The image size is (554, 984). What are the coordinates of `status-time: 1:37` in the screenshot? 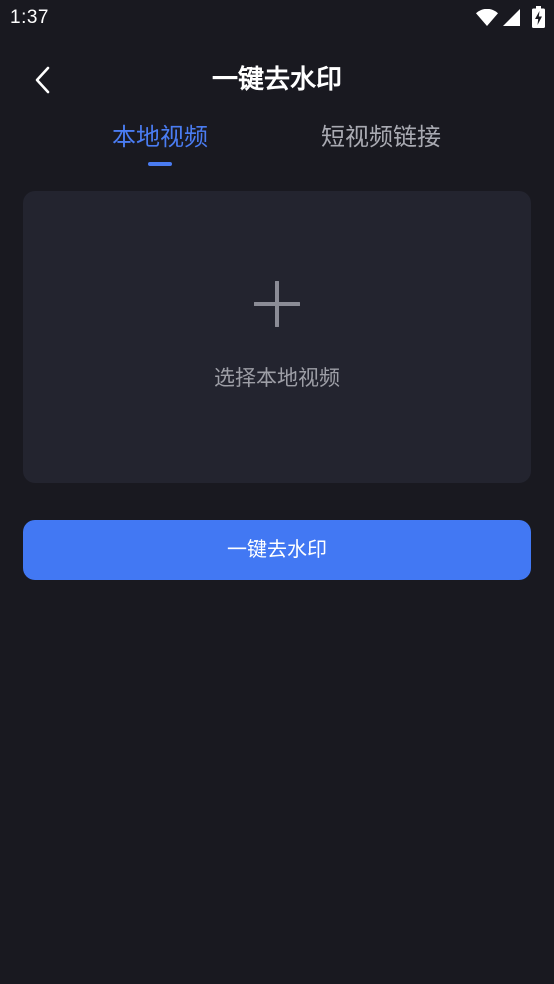 It's located at (29, 17).